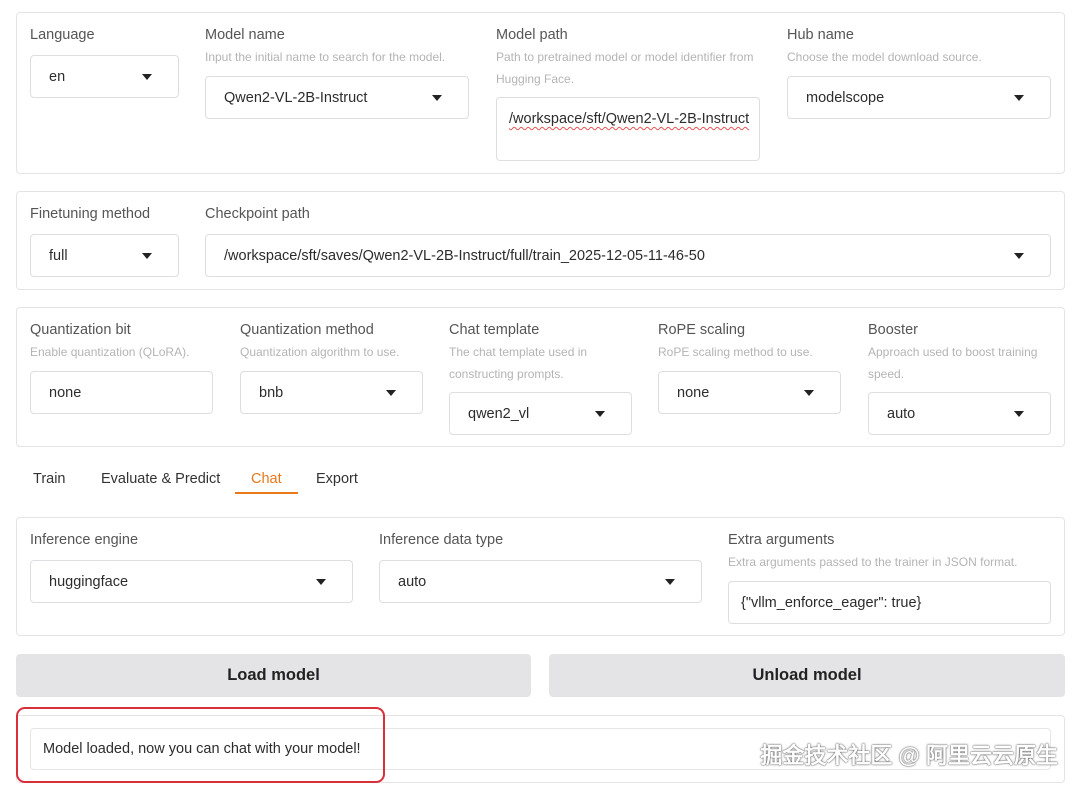 Image resolution: width=1080 pixels, height=791 pixels. I want to click on booster-dropdown: auto, so click(959, 413).